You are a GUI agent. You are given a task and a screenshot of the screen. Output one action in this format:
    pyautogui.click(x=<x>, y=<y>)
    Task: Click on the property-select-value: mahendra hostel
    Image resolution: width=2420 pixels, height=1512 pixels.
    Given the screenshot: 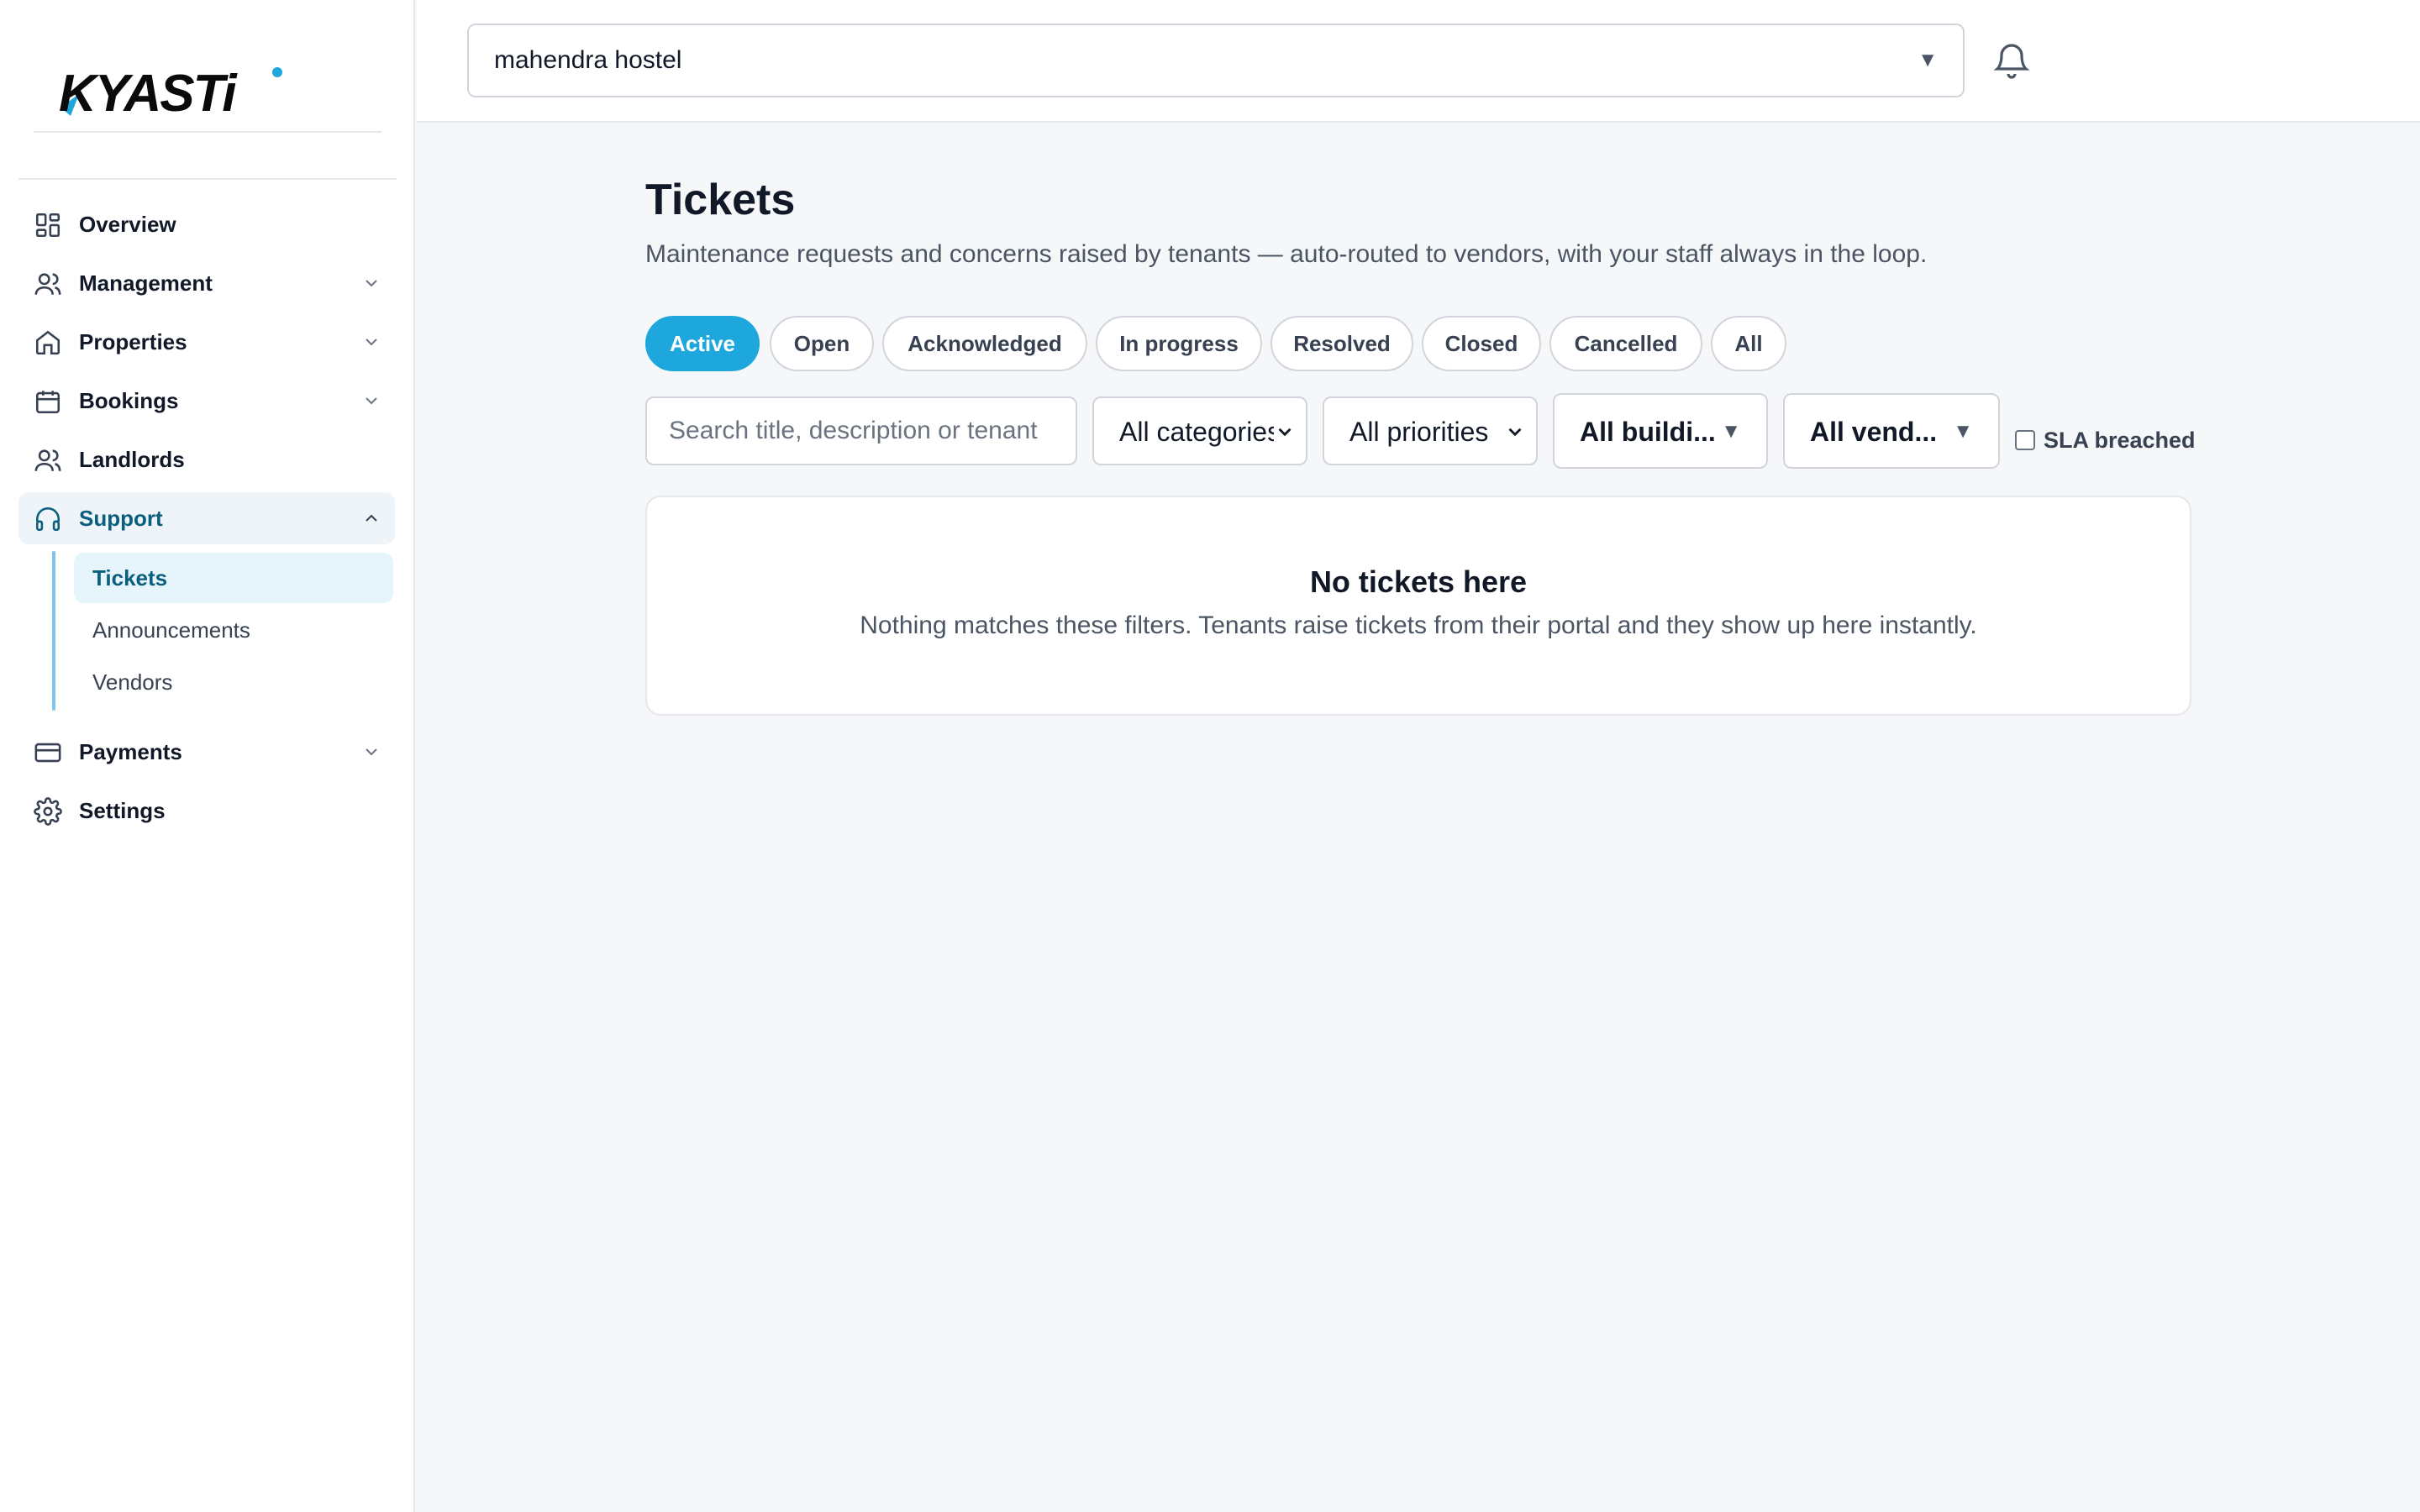 What is the action you would take?
    pyautogui.click(x=588, y=60)
    